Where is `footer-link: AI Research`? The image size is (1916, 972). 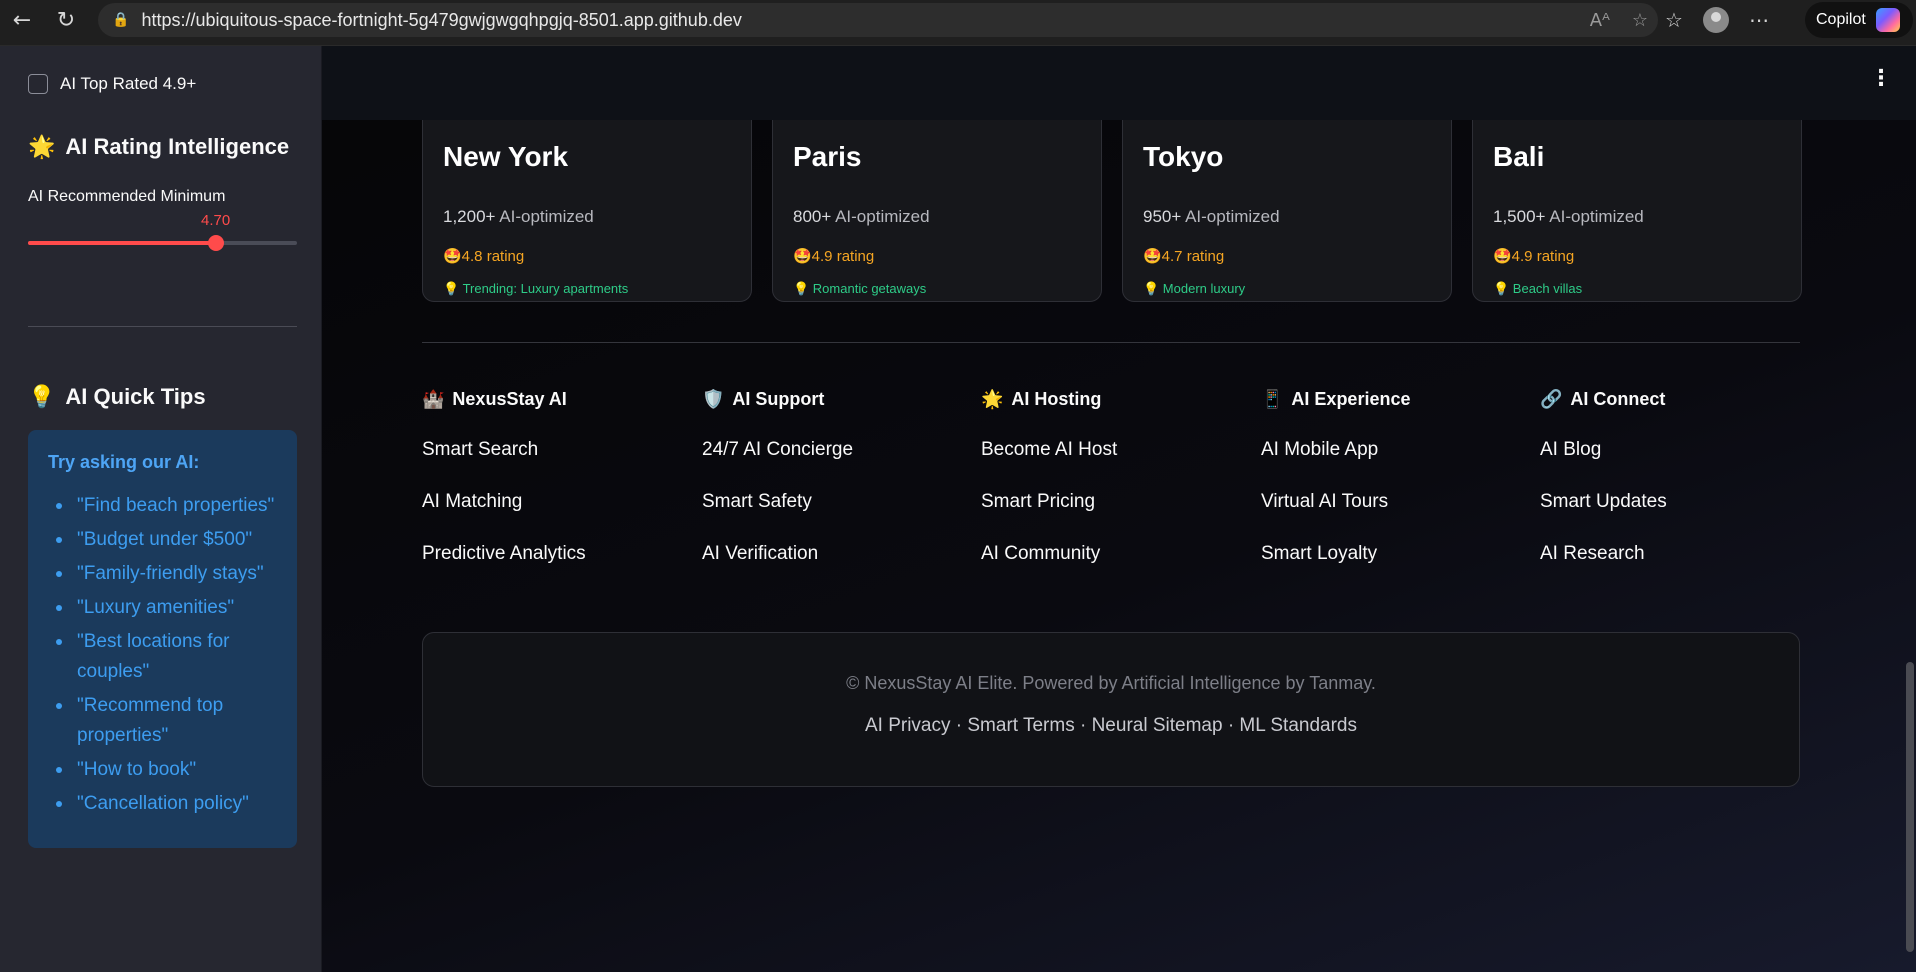 footer-link: AI Research is located at coordinates (1675, 556).